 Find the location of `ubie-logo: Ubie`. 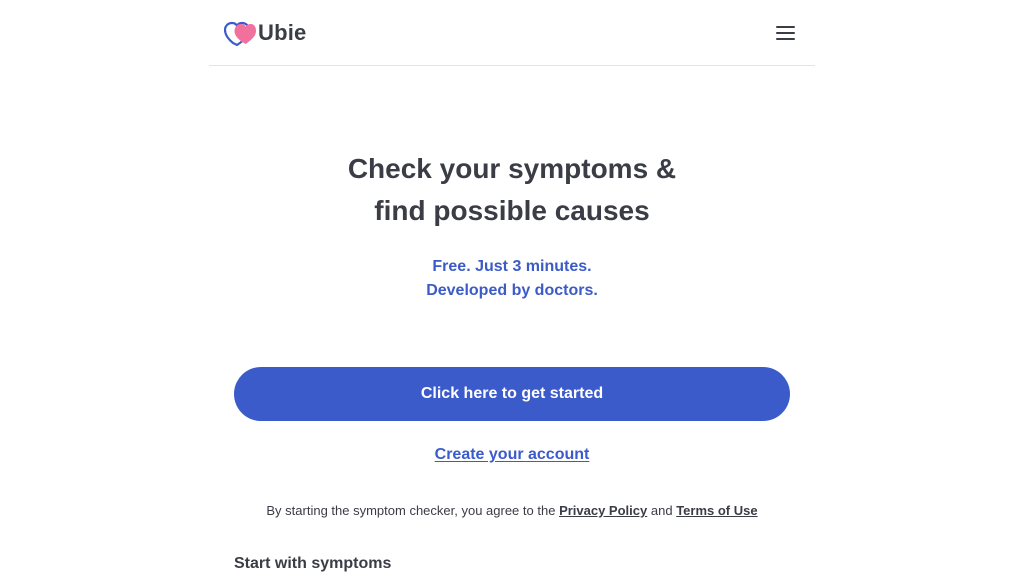

ubie-logo: Ubie is located at coordinates (265, 33).